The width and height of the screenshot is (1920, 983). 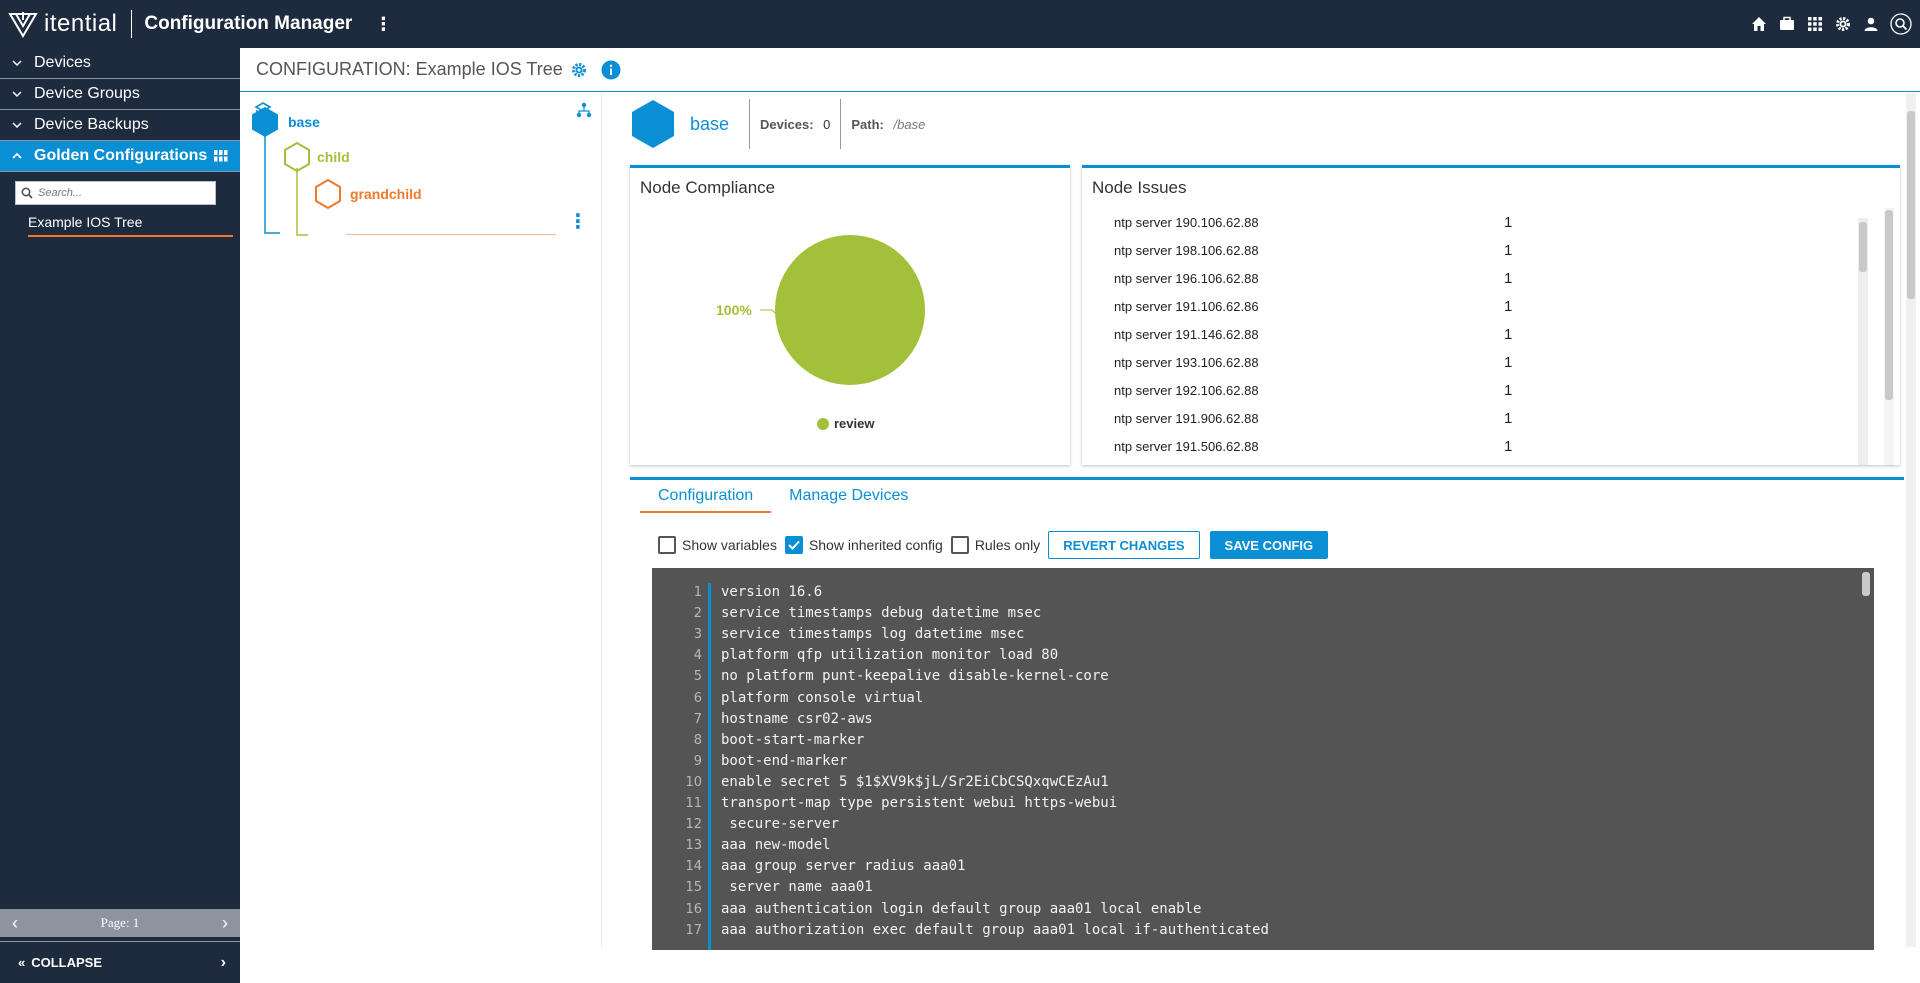 I want to click on issue-row: ntp server 196.106.62.88 1, so click(x=1324, y=278).